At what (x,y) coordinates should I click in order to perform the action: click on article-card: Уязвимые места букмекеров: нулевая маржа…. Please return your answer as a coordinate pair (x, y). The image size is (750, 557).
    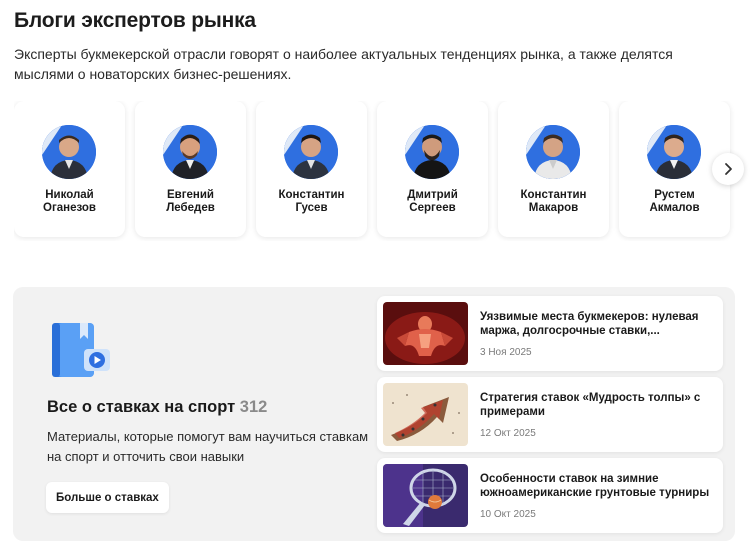
    Looking at the image, I should click on (550, 333).